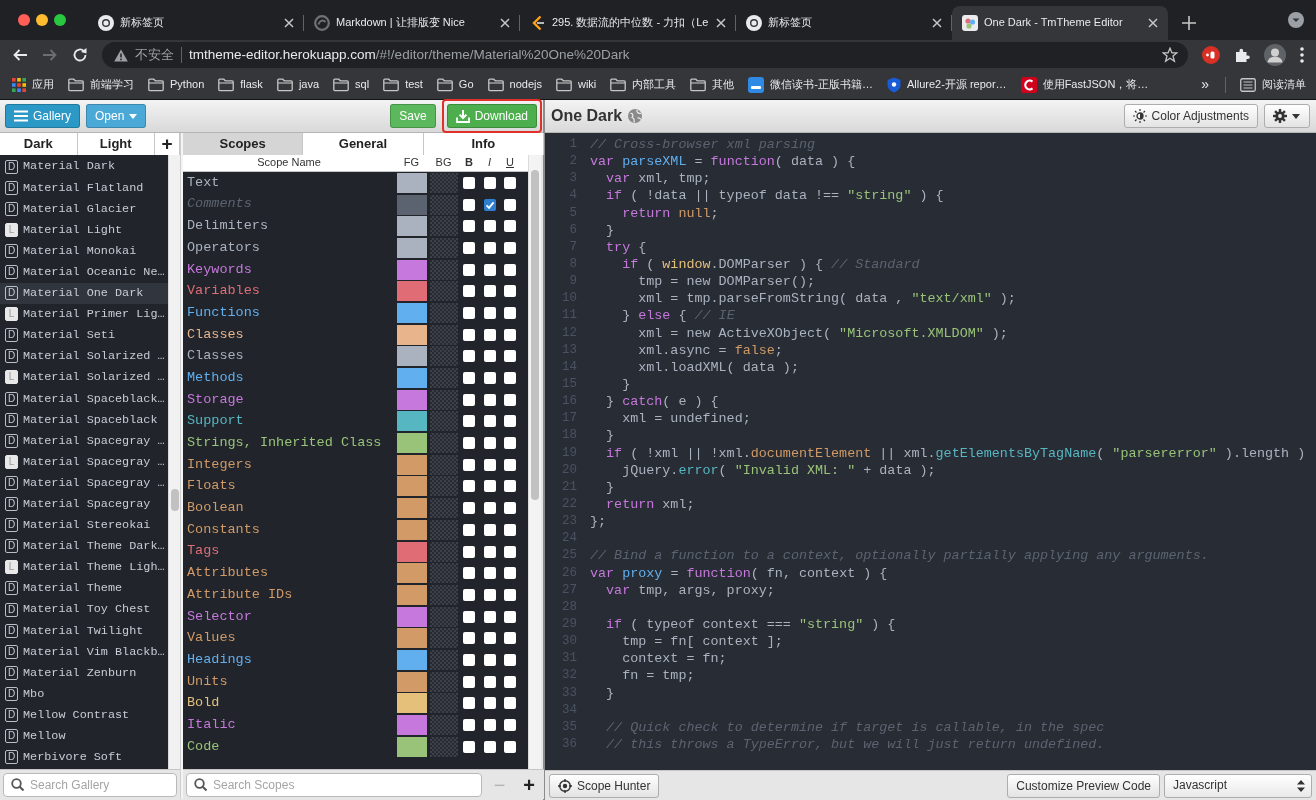 Image resolution: width=1316 pixels, height=800 pixels. Describe the element at coordinates (90, 784) in the screenshot. I see `search-field: Search Gallery` at that location.